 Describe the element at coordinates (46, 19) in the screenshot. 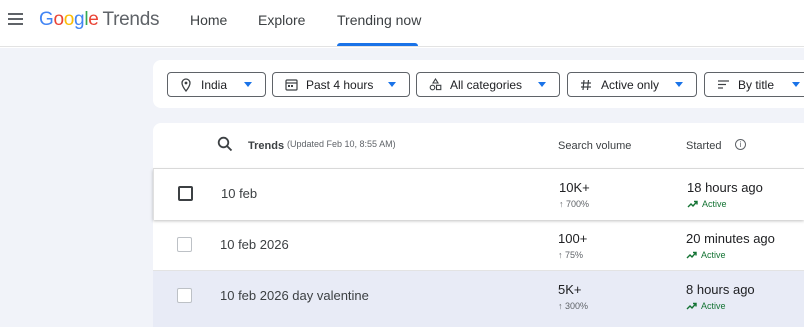

I see `logo-letter: G` at that location.